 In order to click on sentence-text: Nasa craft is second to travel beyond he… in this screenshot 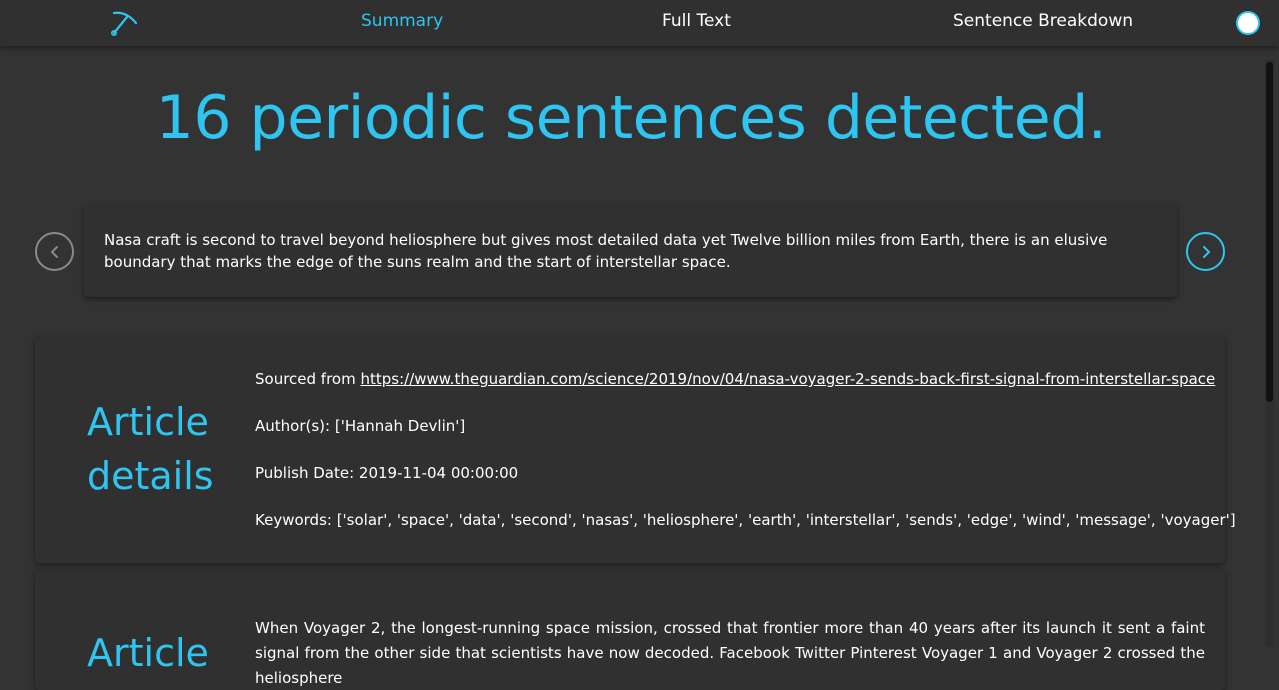, I will do `click(606, 251)`.